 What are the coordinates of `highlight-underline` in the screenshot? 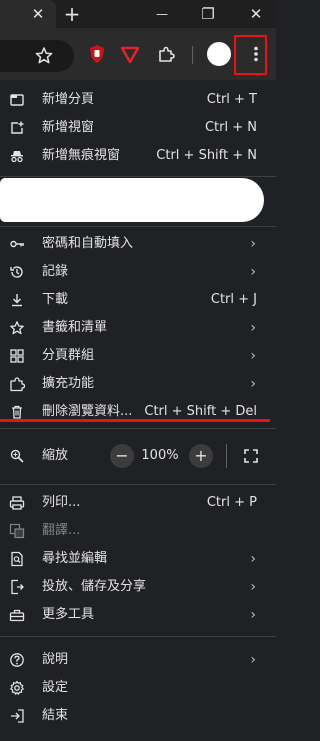 It's located at (135, 420).